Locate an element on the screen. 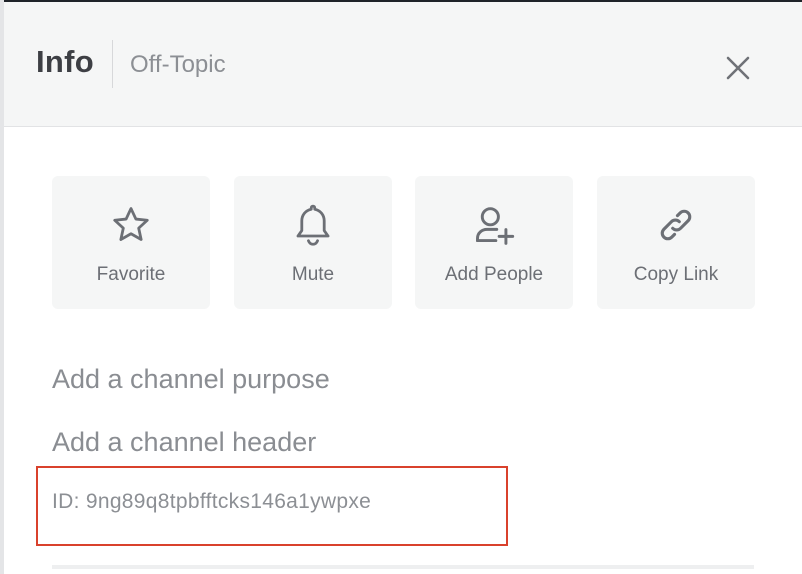  mute-button: Mute is located at coordinates (313, 242).